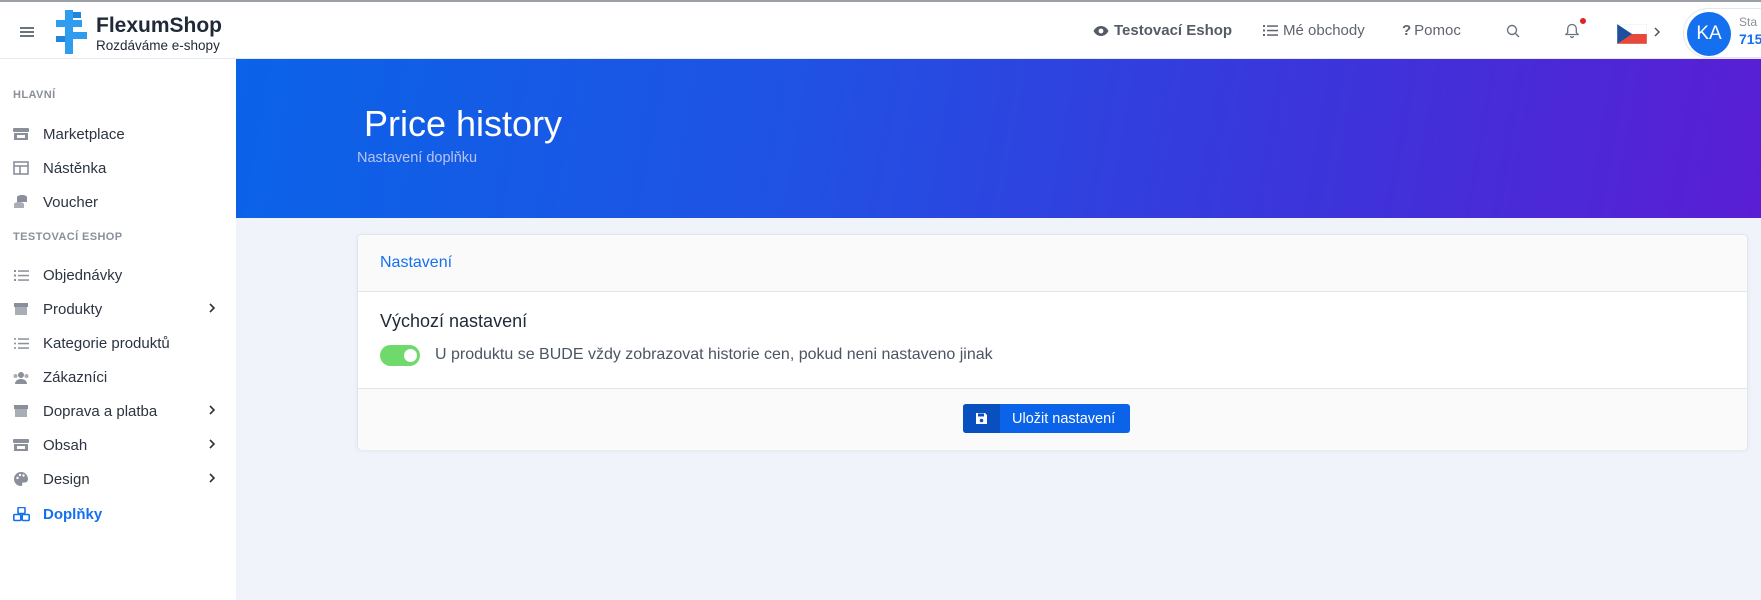  What do you see at coordinates (117, 168) in the screenshot?
I see `sidebar-item-nastenka: Nástěnka` at bounding box center [117, 168].